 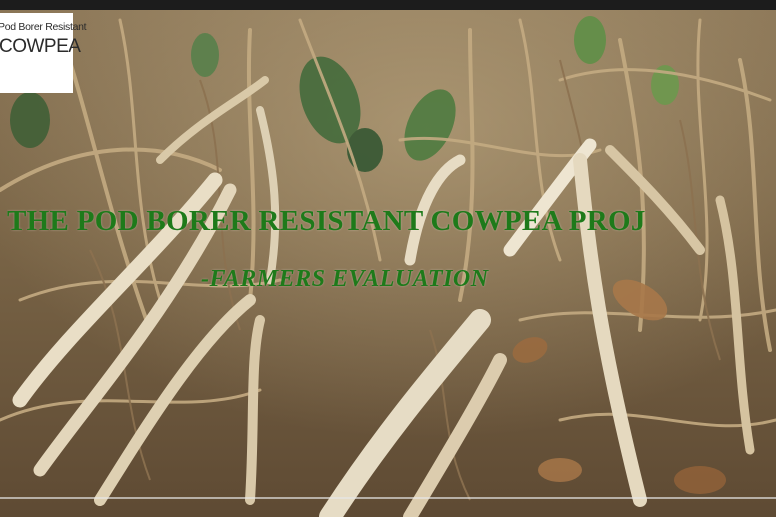 I want to click on bottom-divider-line, so click(x=388, y=498).